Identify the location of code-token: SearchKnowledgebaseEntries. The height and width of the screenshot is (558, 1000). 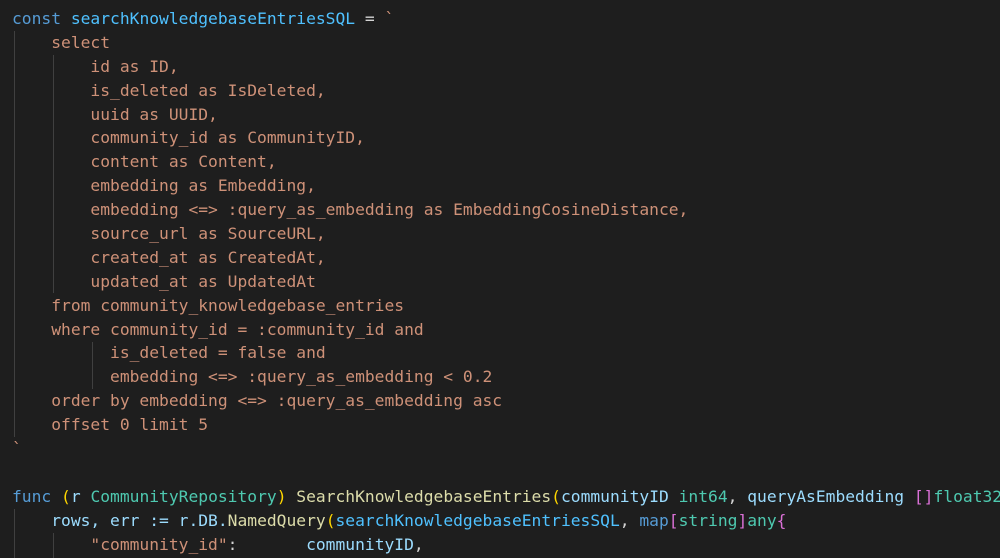
(424, 496).